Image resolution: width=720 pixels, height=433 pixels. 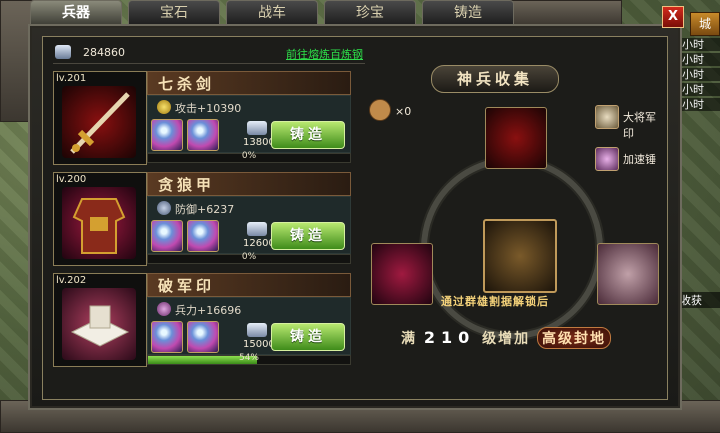 I want to click on item-name-bar: 贪狼甲, so click(x=249, y=184).